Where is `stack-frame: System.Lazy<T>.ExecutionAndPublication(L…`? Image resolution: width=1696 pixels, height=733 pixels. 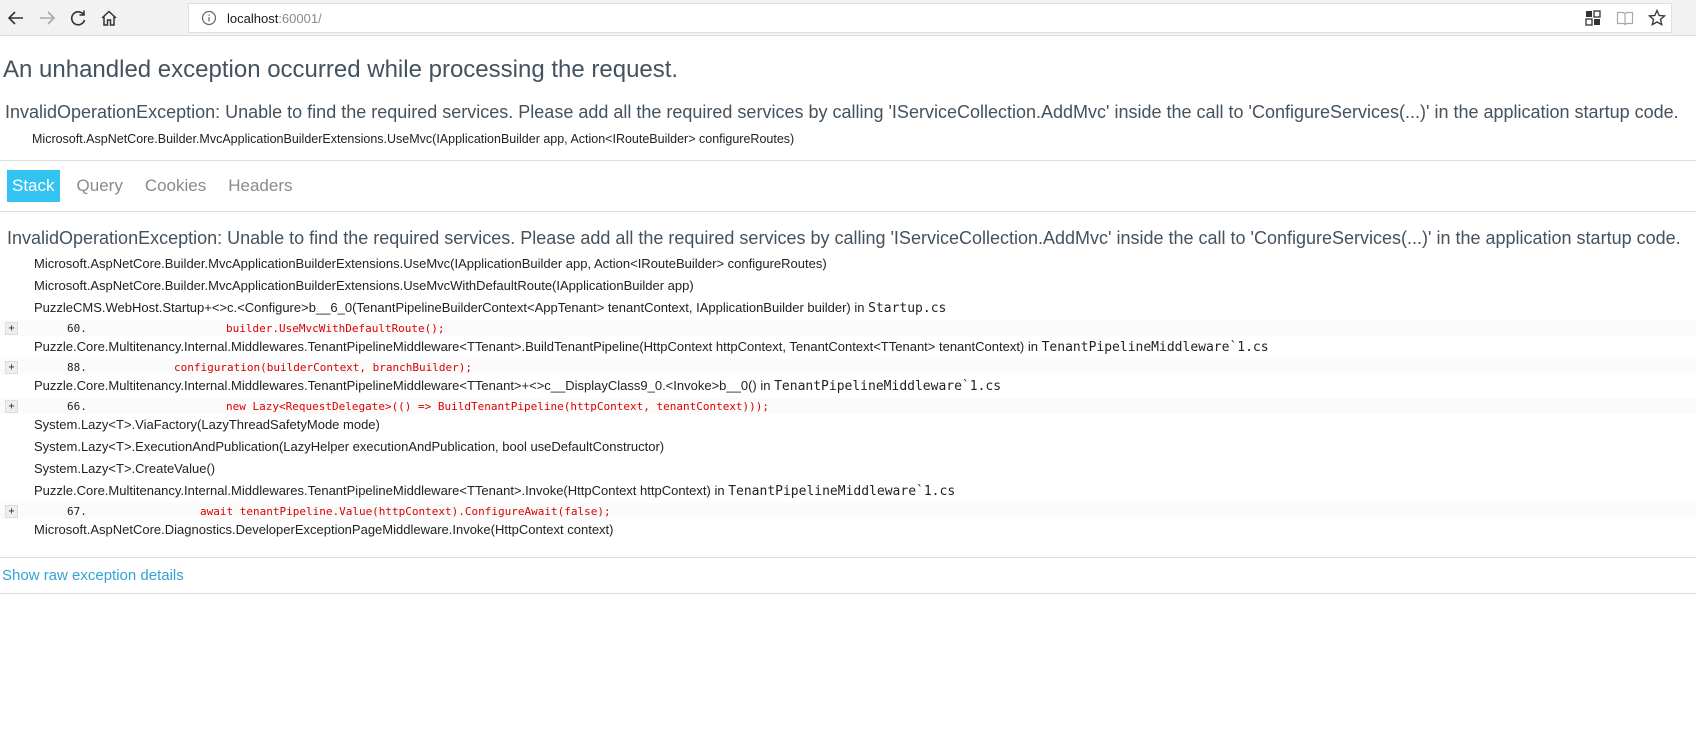 stack-frame: System.Lazy<T>.ExecutionAndPublication(L… is located at coordinates (865, 447).